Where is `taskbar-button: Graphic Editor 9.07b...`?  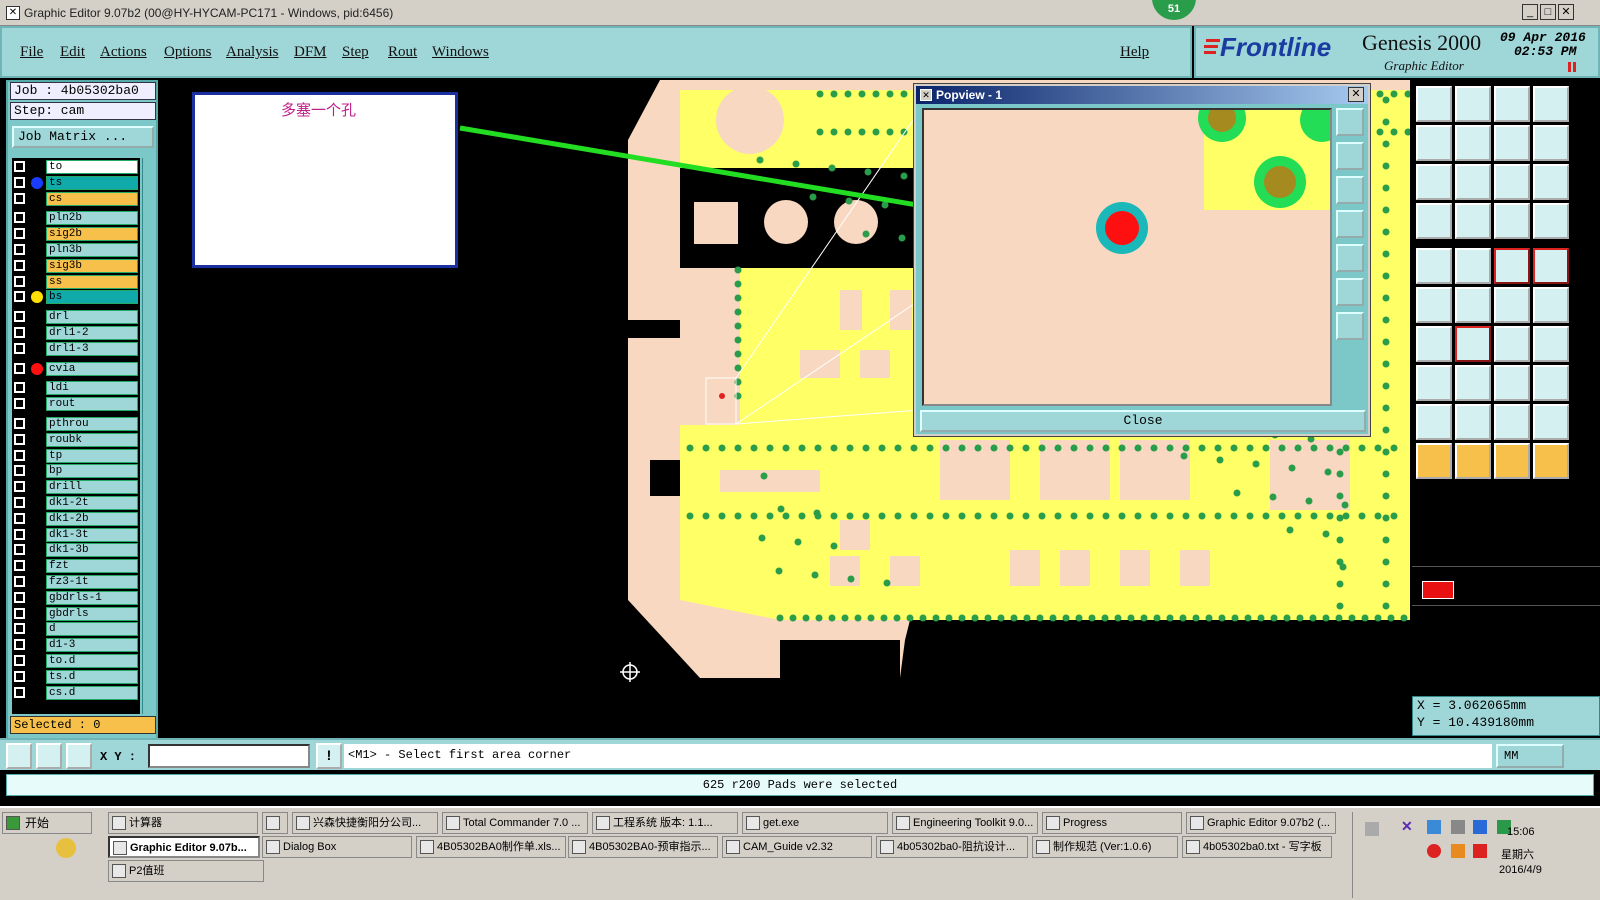 taskbar-button: Graphic Editor 9.07b... is located at coordinates (184, 847).